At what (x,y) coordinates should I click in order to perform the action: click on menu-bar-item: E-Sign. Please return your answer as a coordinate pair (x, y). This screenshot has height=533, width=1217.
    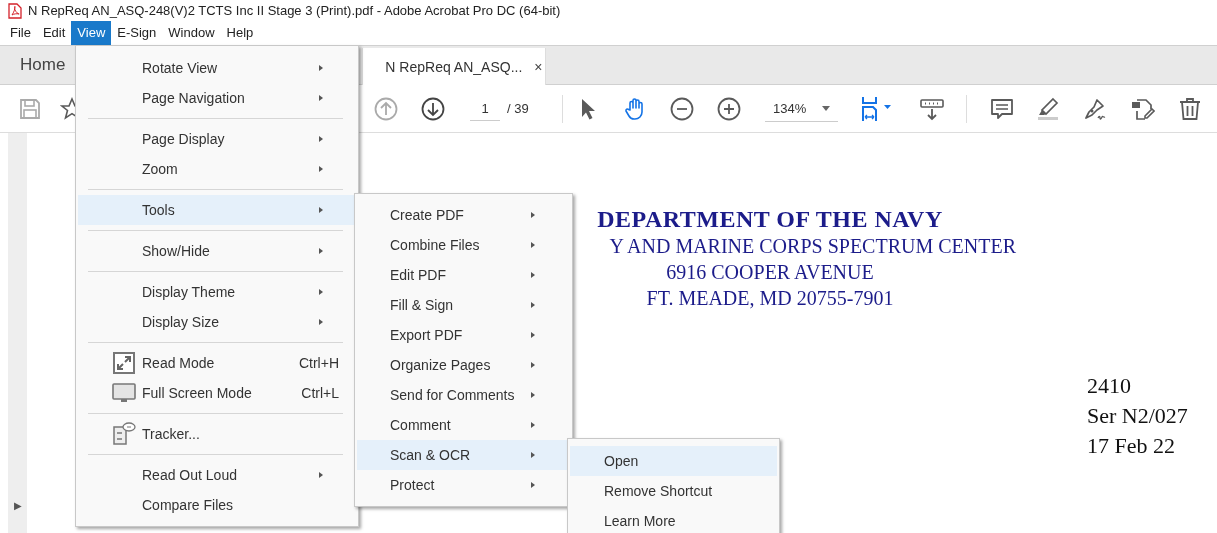
    Looking at the image, I should click on (137, 33).